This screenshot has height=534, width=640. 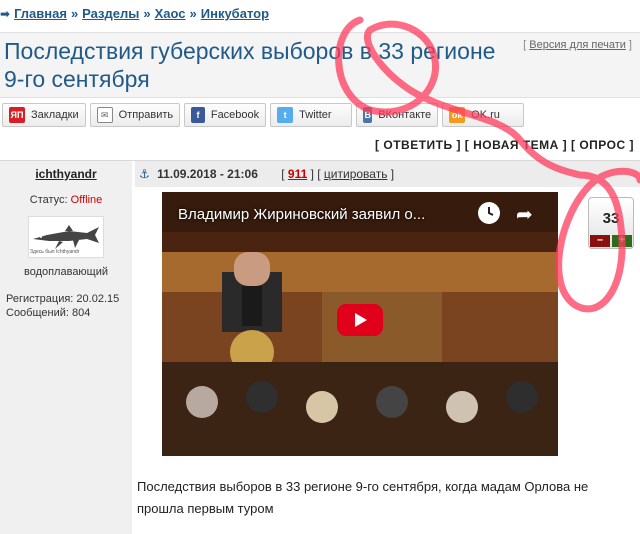 What do you see at coordinates (170, 13) in the screenshot?
I see `breadcrumb-chaos: Хаос` at bounding box center [170, 13].